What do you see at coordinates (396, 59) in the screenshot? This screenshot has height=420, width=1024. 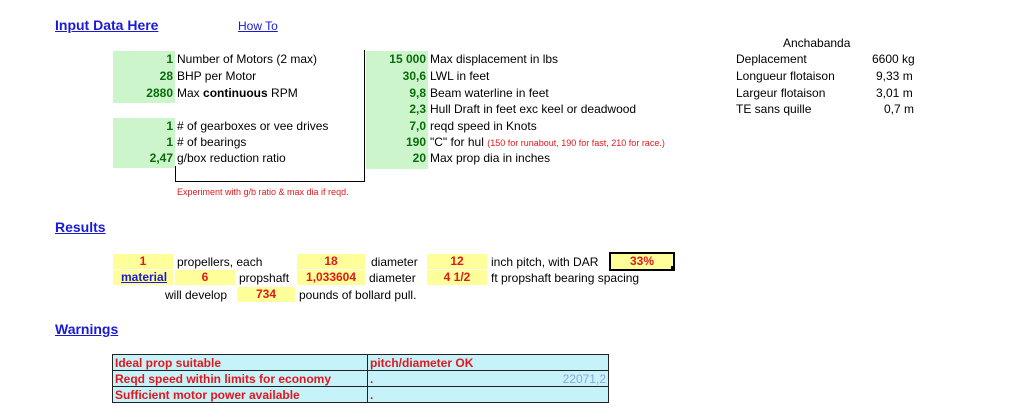 I see `displacement-input: 15 000` at bounding box center [396, 59].